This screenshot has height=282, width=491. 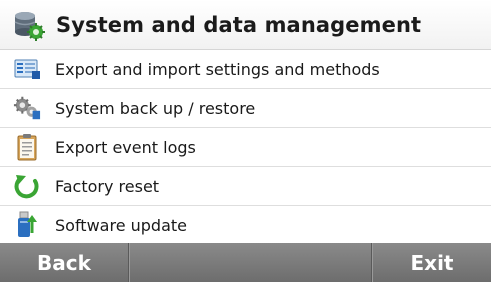 What do you see at coordinates (29, 25) in the screenshot?
I see `database-gear-icon` at bounding box center [29, 25].